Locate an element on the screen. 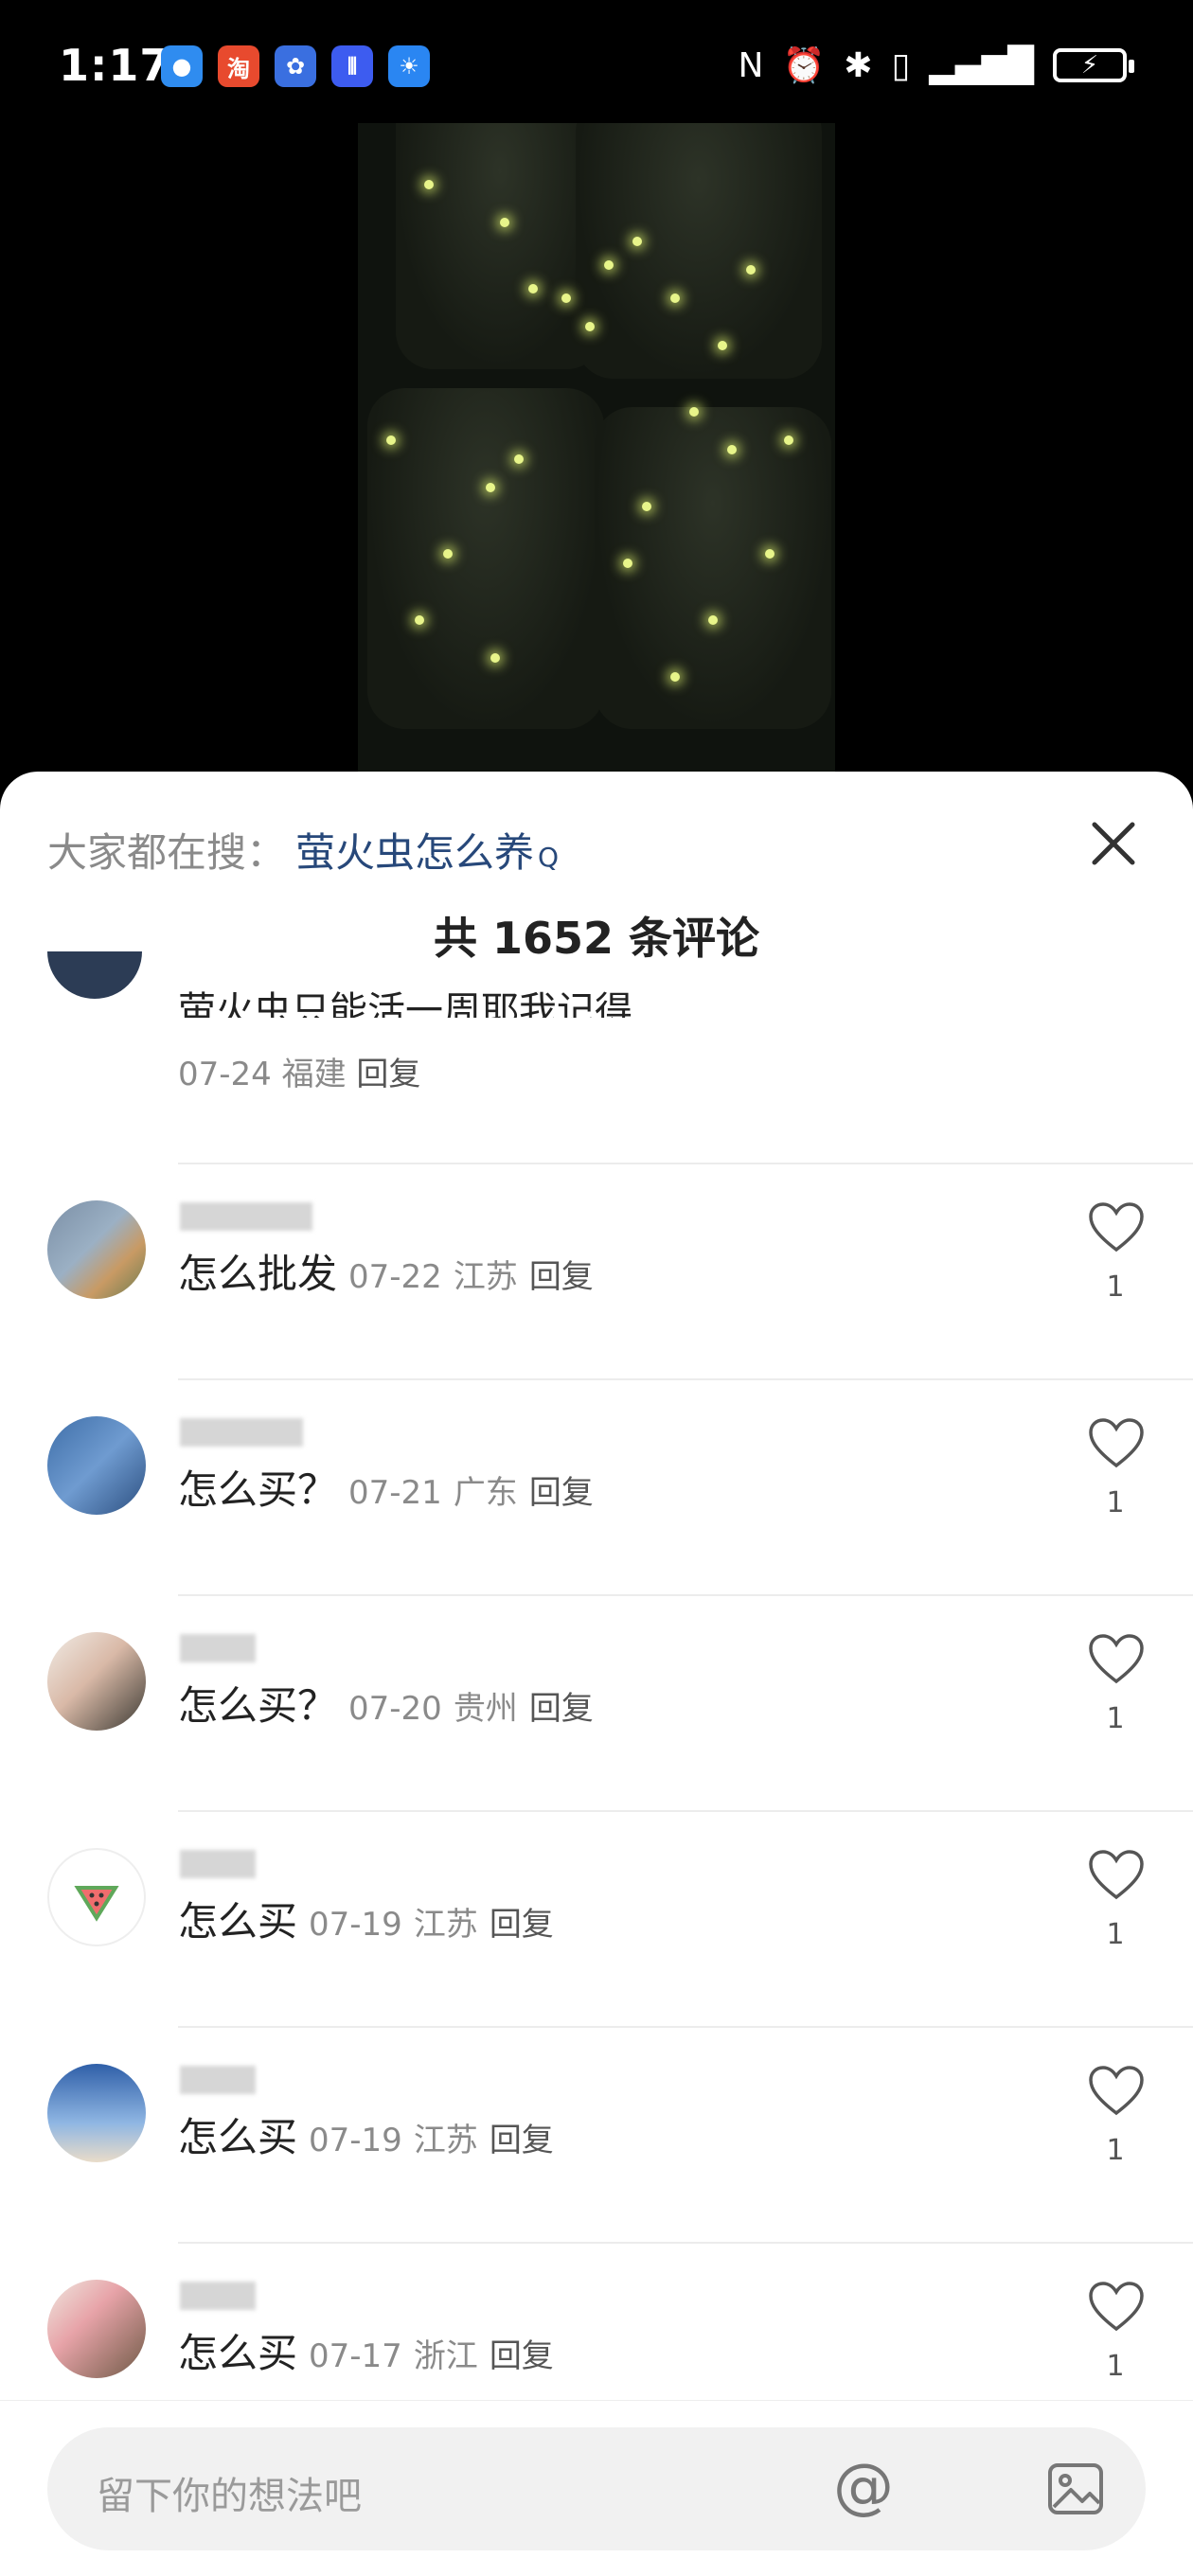  trending-search: 大家都在搜： 萤火虫怎么养 Q is located at coordinates (303, 850).